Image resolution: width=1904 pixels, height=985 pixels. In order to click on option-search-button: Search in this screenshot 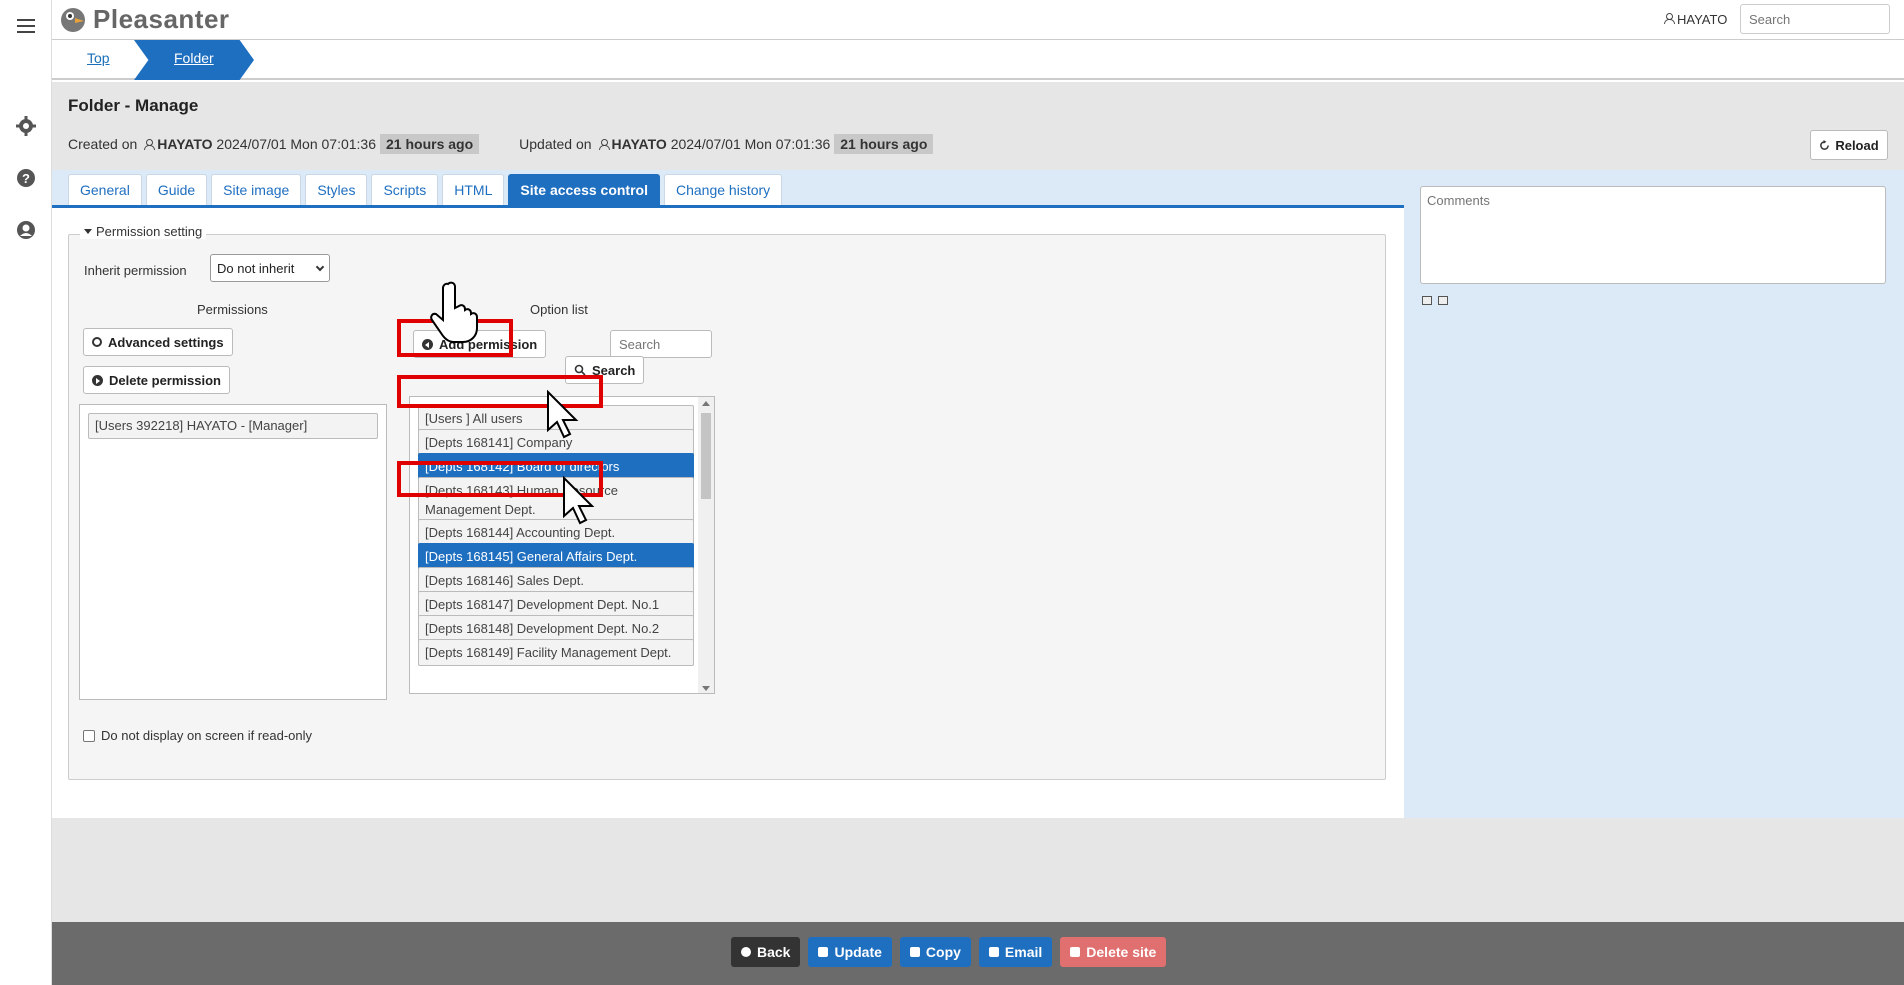, I will do `click(605, 370)`.